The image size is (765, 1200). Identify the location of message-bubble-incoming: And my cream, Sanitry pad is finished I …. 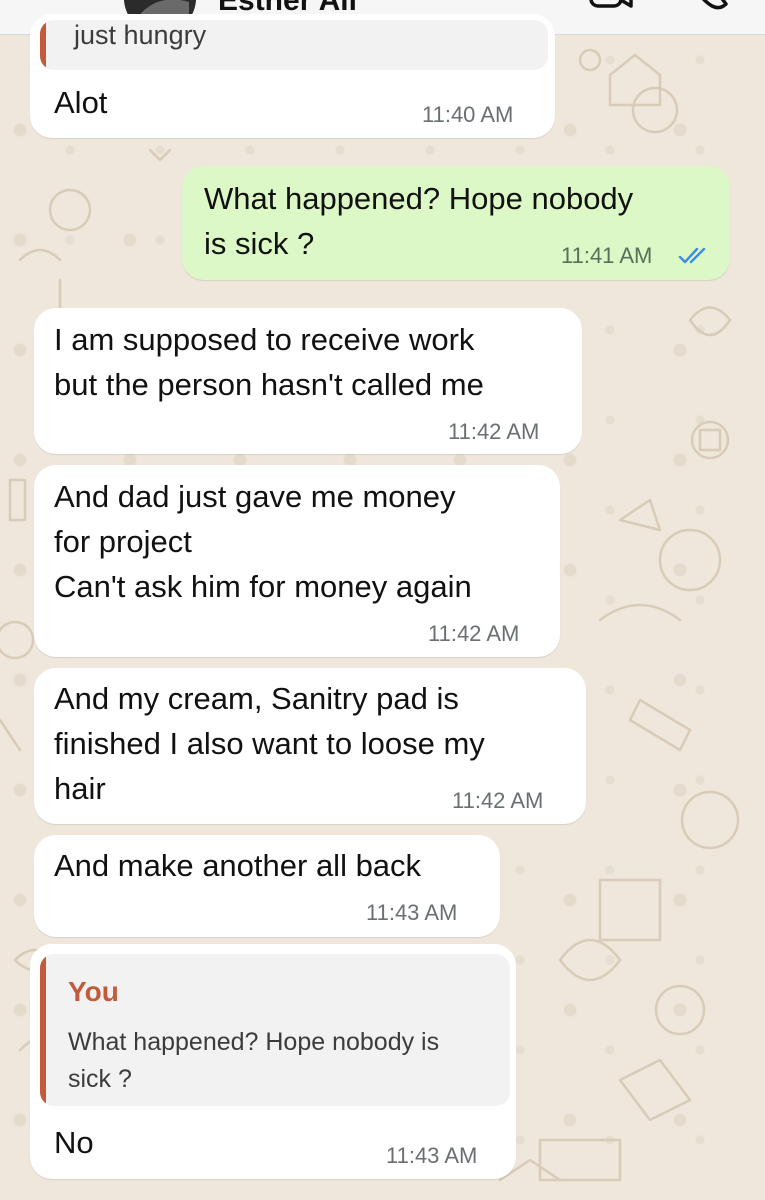
(310, 746).